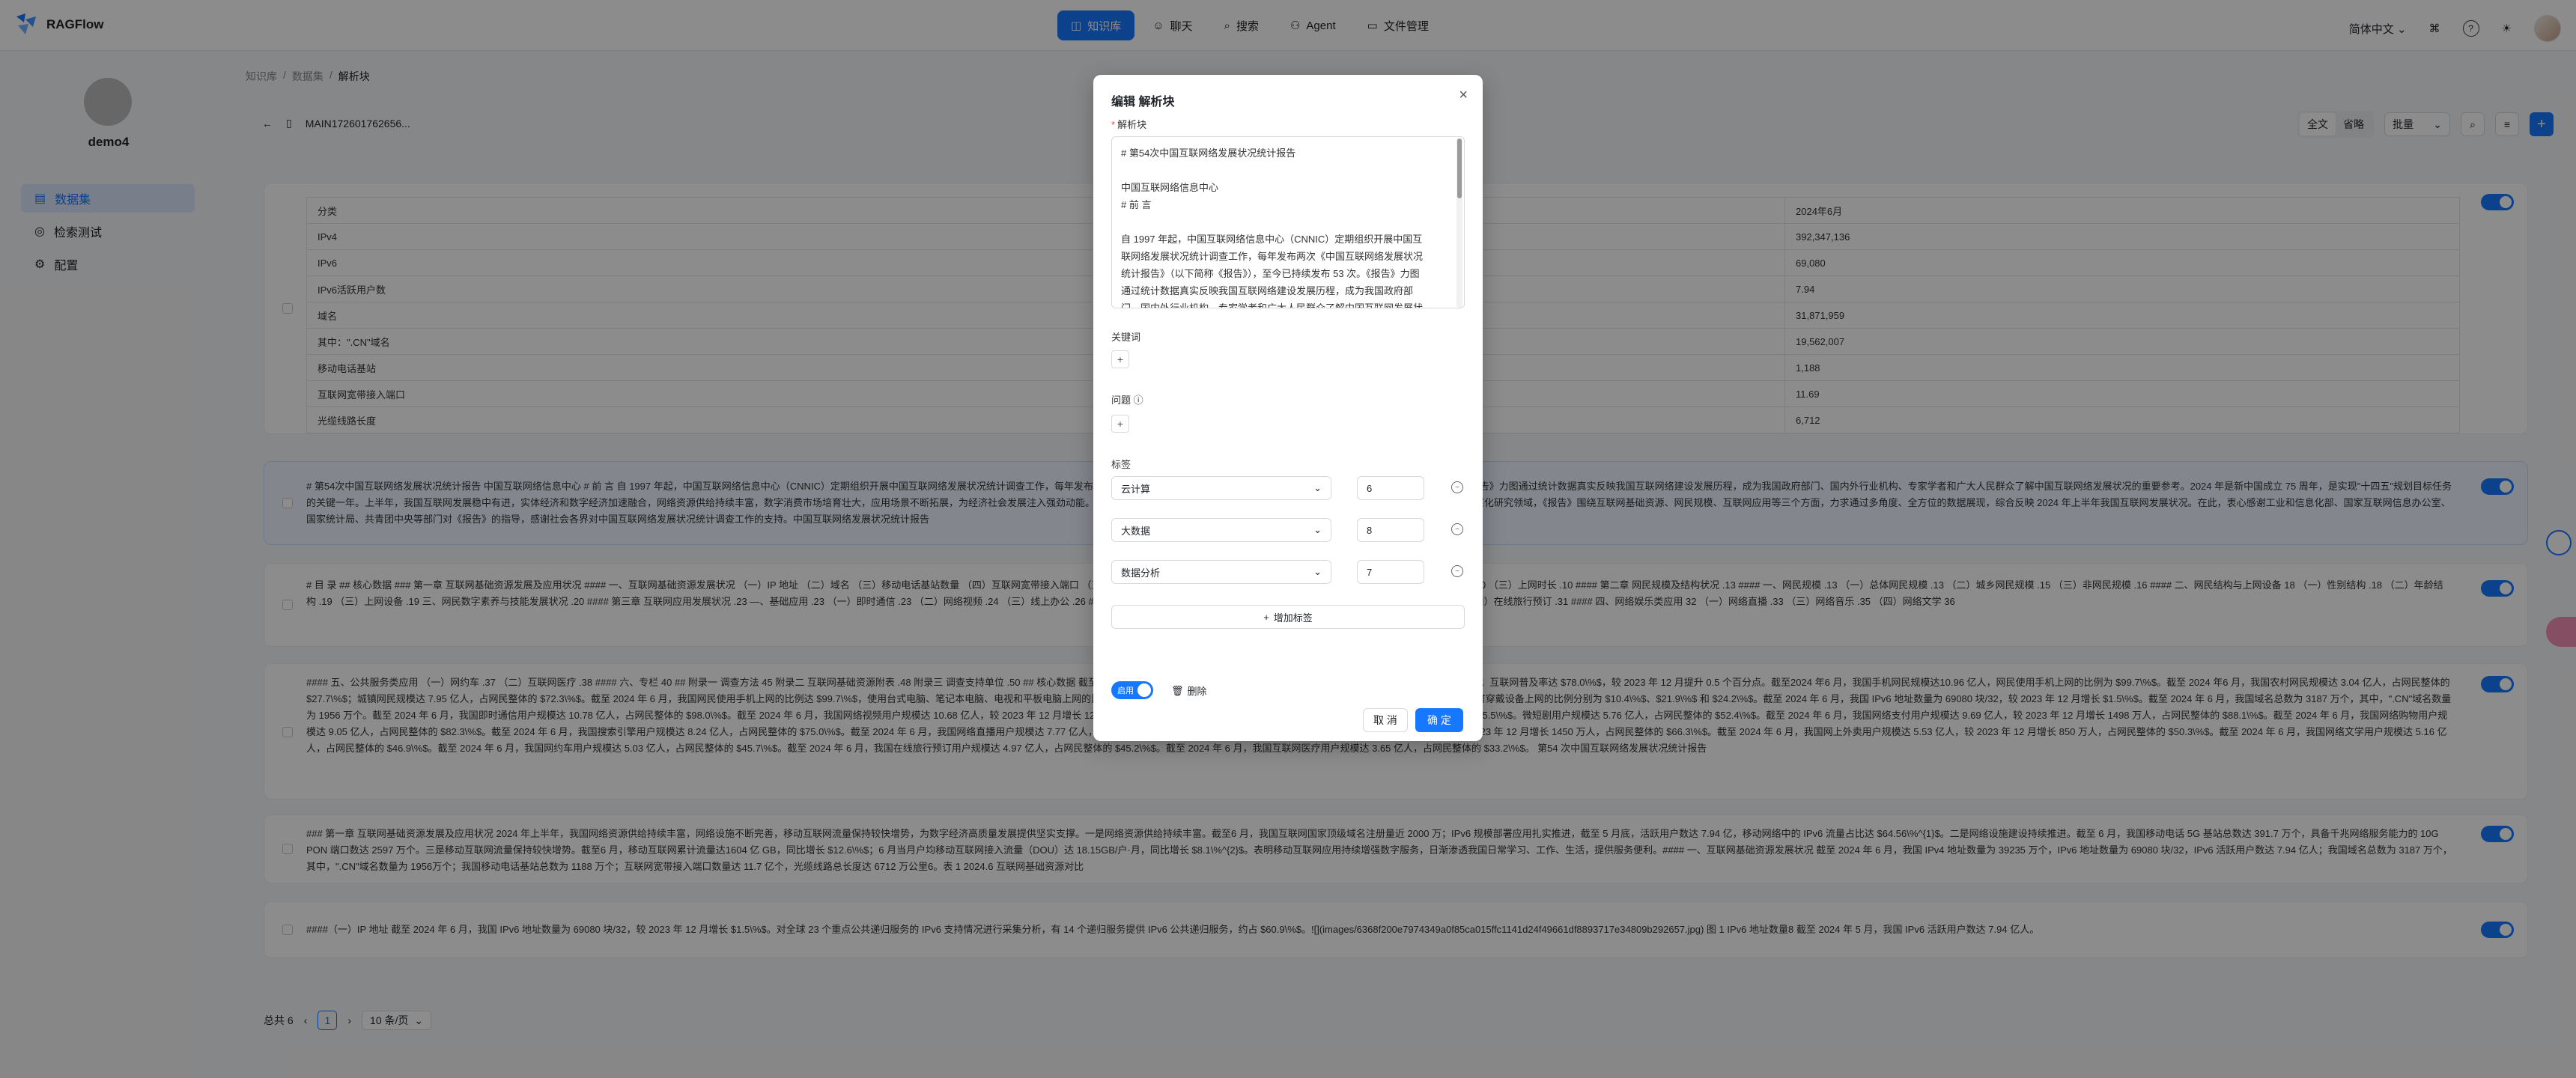  Describe the element at coordinates (1272, 239) in the screenshot. I see `chunk-line: 自 1997 年起，中国互联网络信息中心（CNNIC）定期组织开展中国互` at that location.